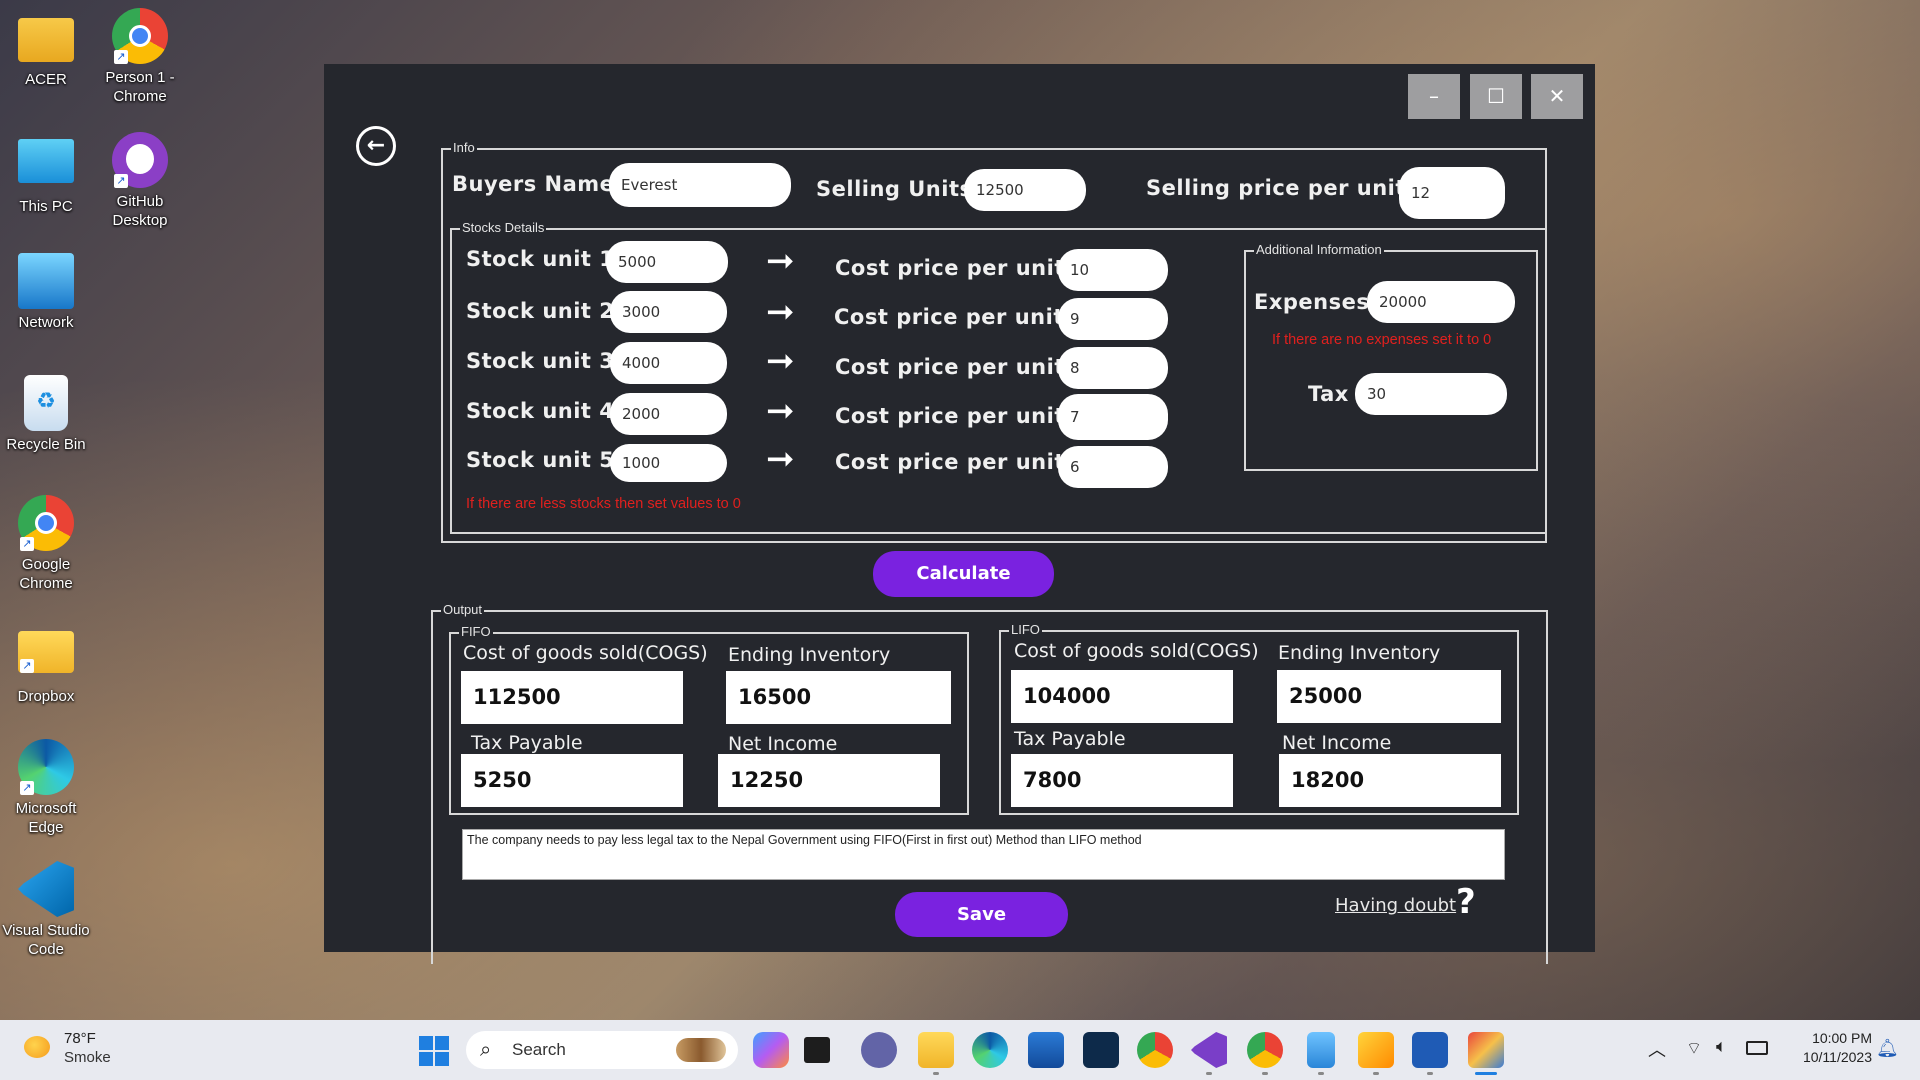 The image size is (1920, 1080). Describe the element at coordinates (1265, 1050) in the screenshot. I see `chrome-profile-icon` at that location.